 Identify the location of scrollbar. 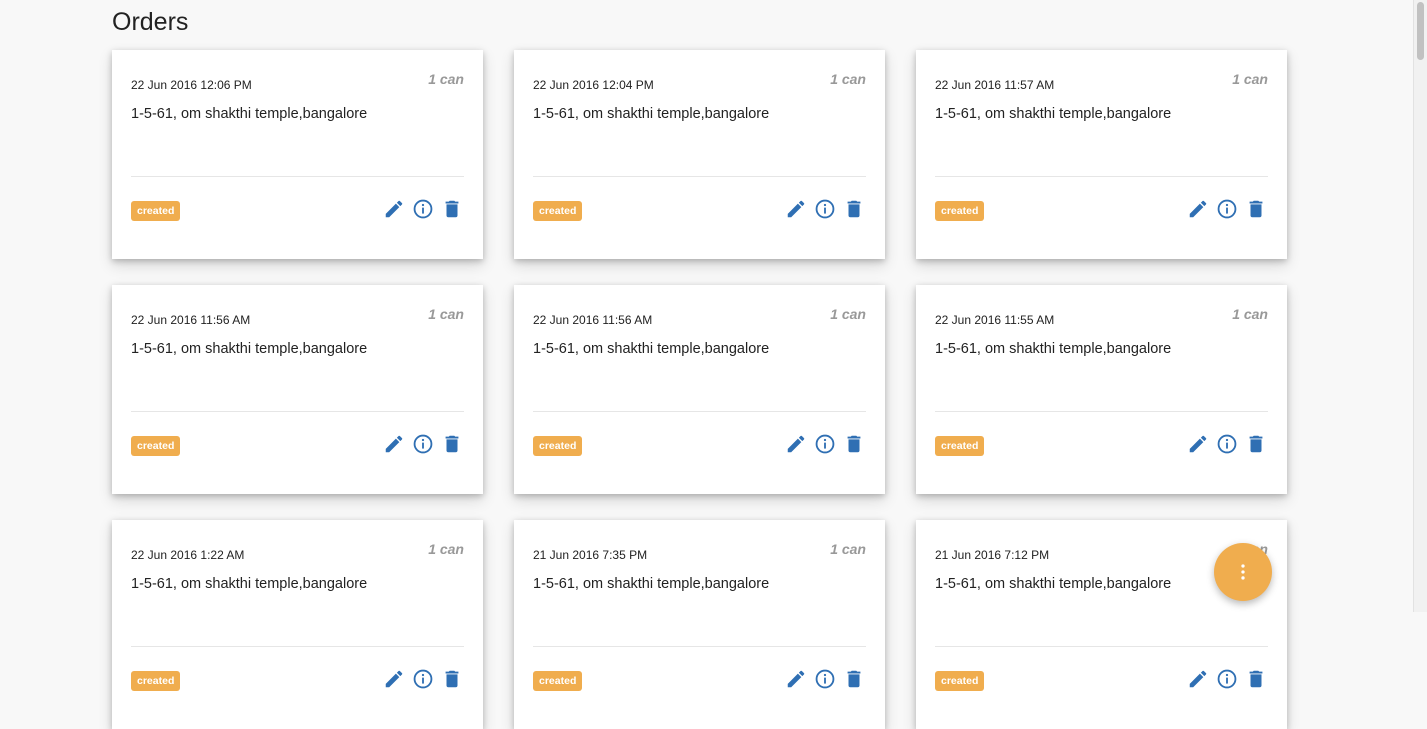
(1420, 306).